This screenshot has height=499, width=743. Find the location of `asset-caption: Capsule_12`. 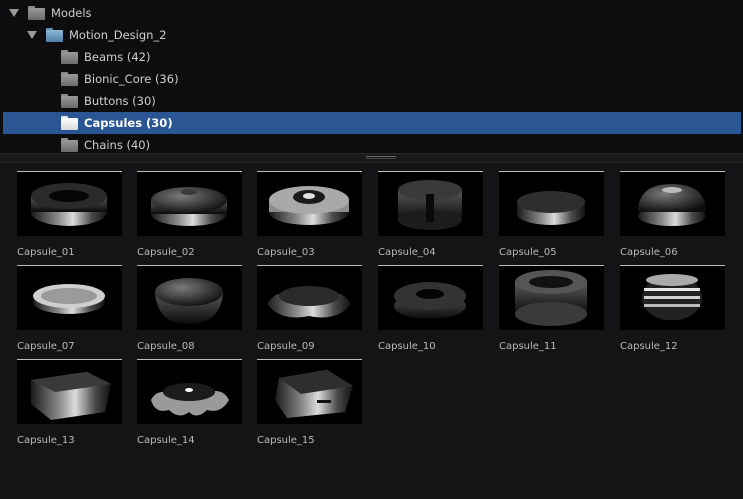

asset-caption: Capsule_12 is located at coordinates (649, 346).